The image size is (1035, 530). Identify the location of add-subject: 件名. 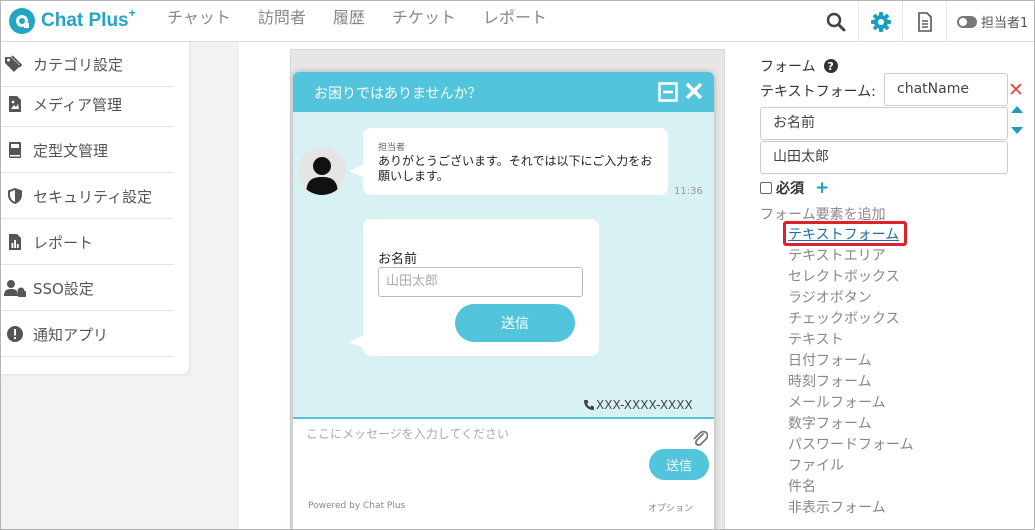
(851, 486).